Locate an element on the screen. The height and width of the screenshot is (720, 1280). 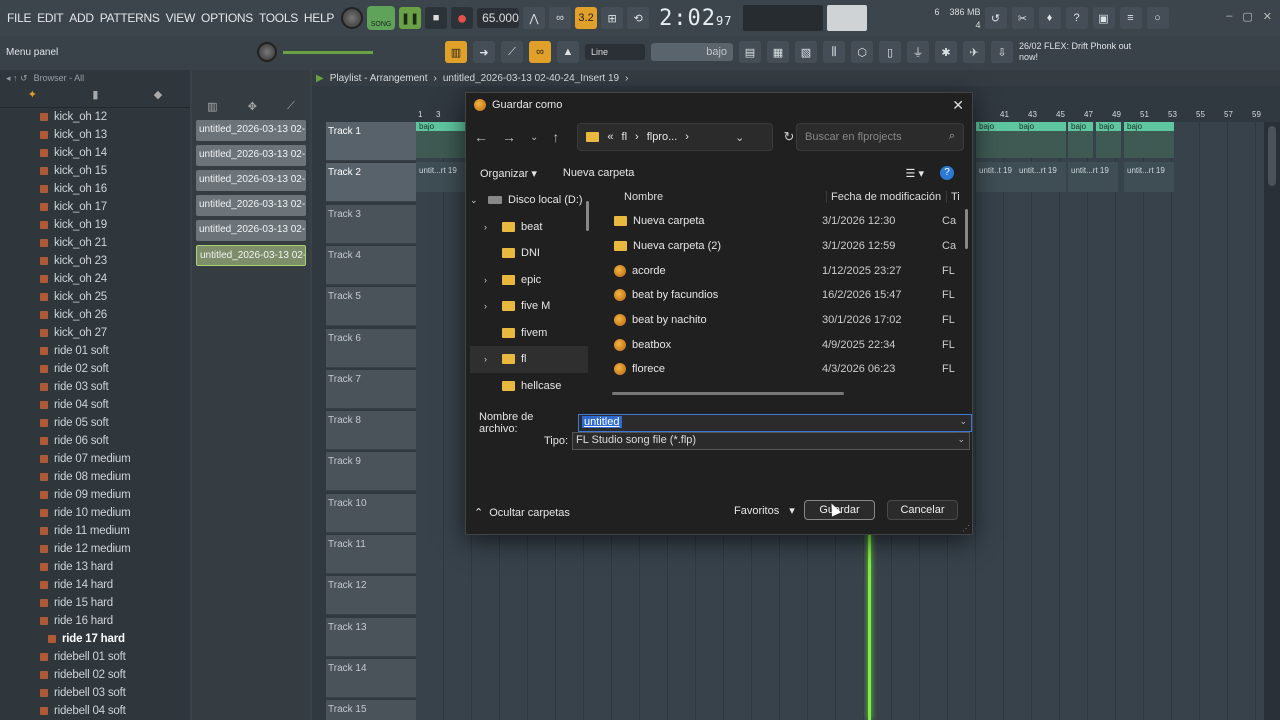
column-date: Fecha de modificación is located at coordinates (886, 197).